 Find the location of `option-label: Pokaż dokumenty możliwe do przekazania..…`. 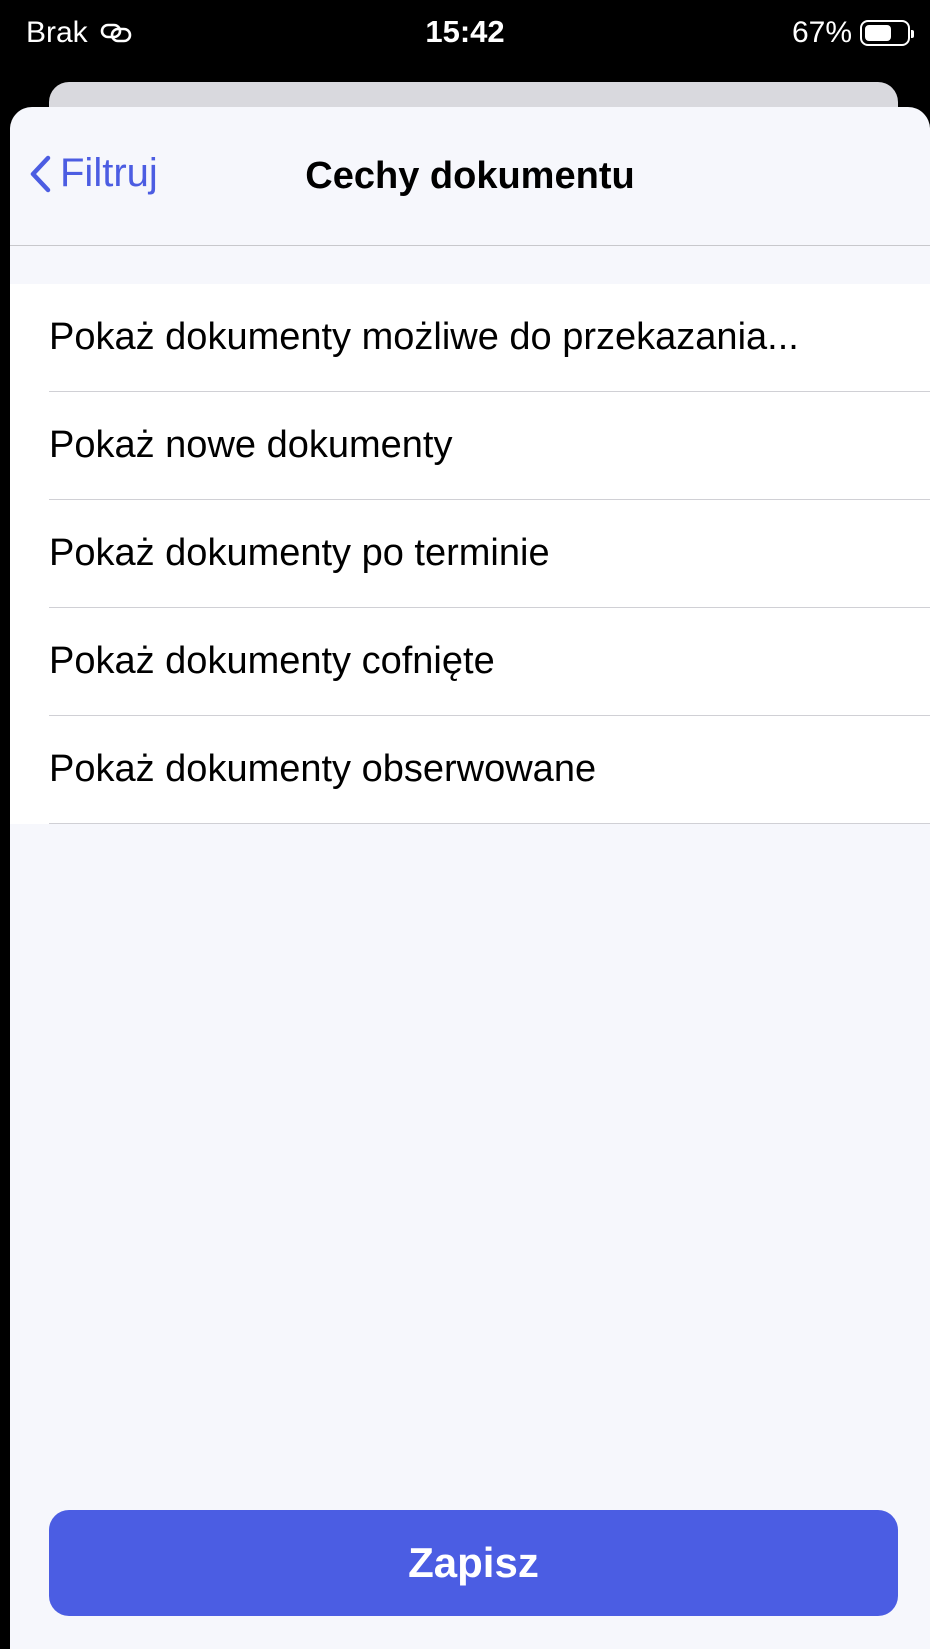

option-label: Pokaż dokumenty możliwe do przekazania..… is located at coordinates (424, 337).